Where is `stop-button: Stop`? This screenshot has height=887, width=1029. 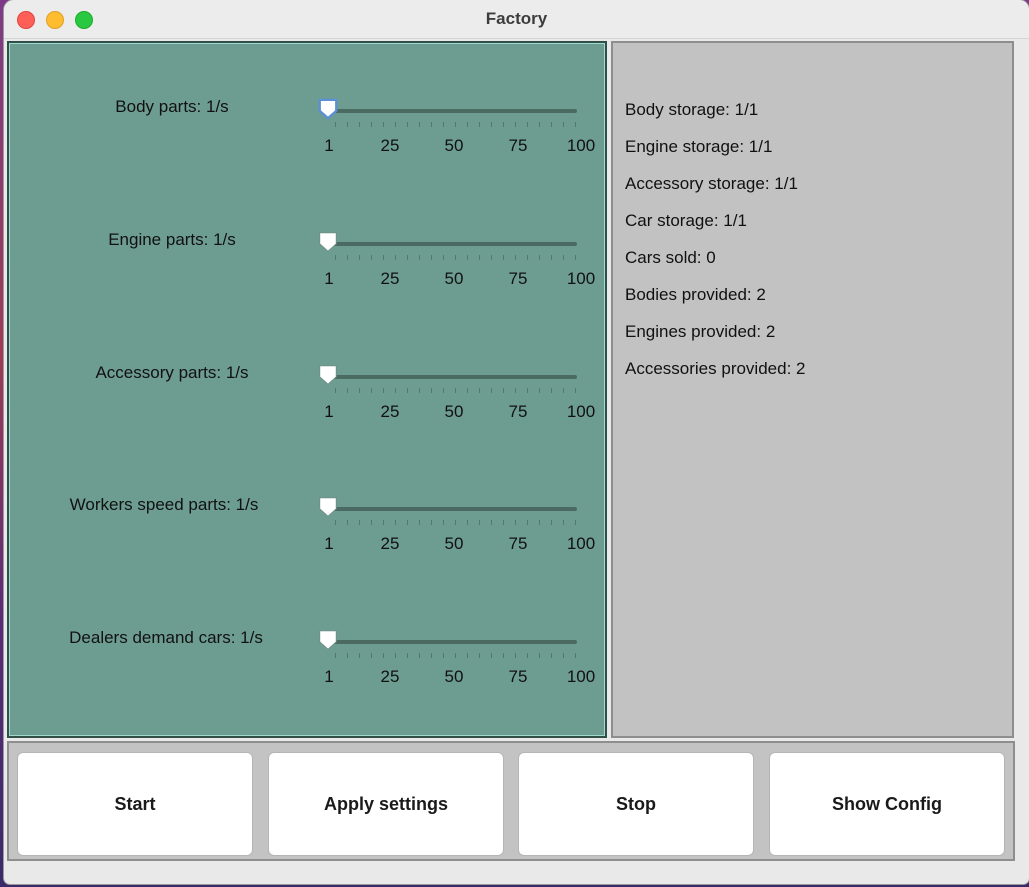 stop-button: Stop is located at coordinates (636, 804).